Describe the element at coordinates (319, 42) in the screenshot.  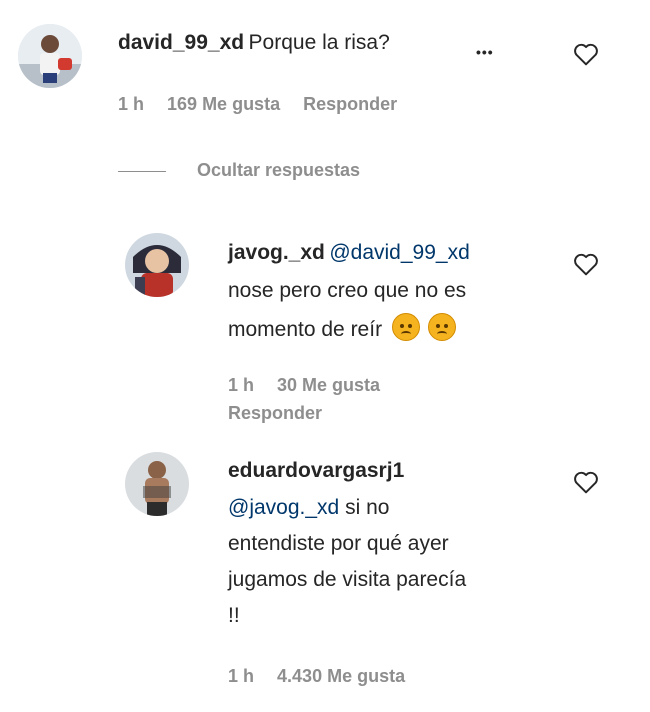
I see `comment-text: Porque la risa?` at that location.